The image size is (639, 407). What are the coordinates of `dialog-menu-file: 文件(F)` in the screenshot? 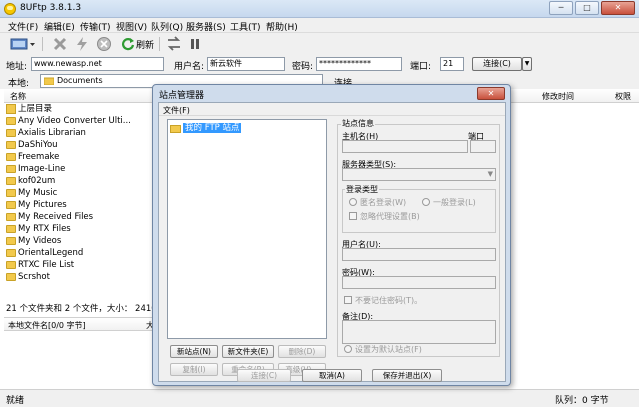 It's located at (176, 110).